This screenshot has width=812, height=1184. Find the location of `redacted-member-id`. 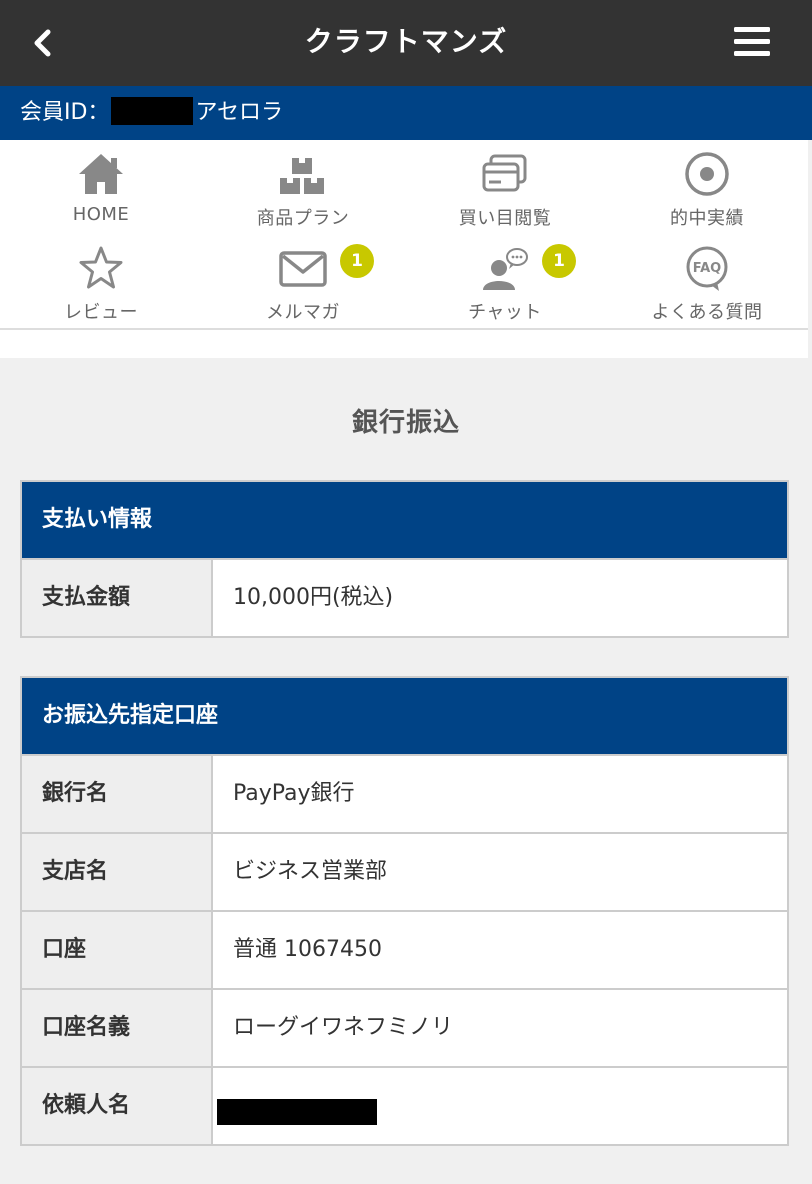

redacted-member-id is located at coordinates (152, 111).